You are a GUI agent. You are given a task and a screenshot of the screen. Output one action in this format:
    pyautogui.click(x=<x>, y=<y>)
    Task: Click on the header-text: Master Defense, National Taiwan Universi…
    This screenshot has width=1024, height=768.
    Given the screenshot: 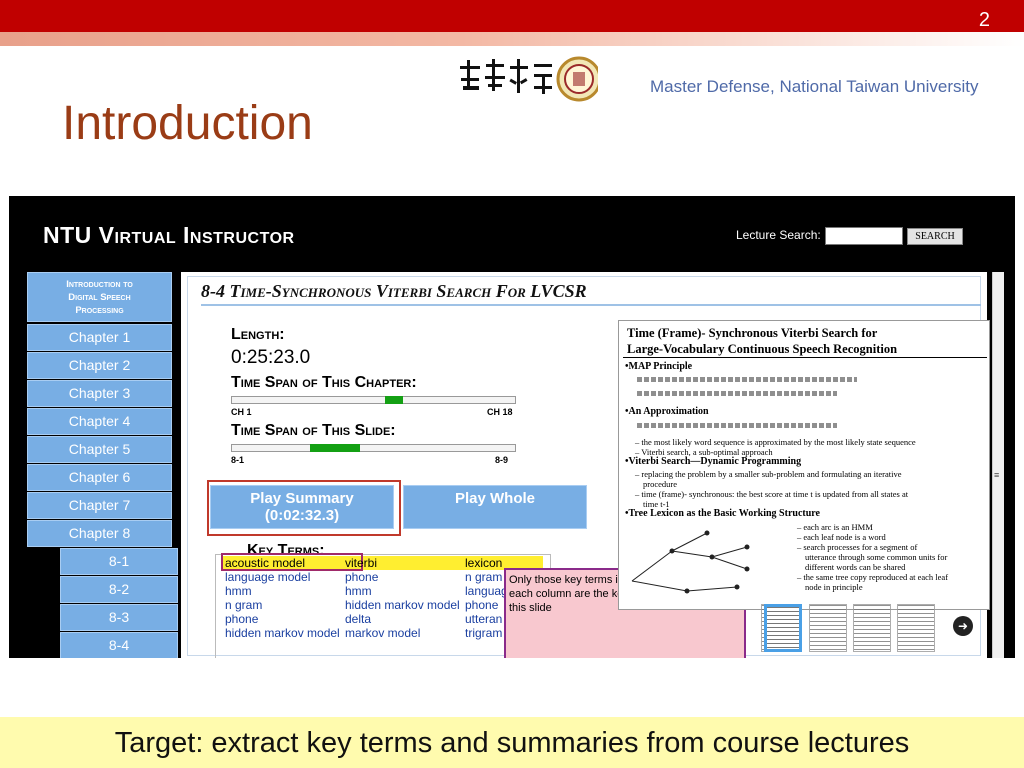 What is the action you would take?
    pyautogui.click(x=814, y=86)
    